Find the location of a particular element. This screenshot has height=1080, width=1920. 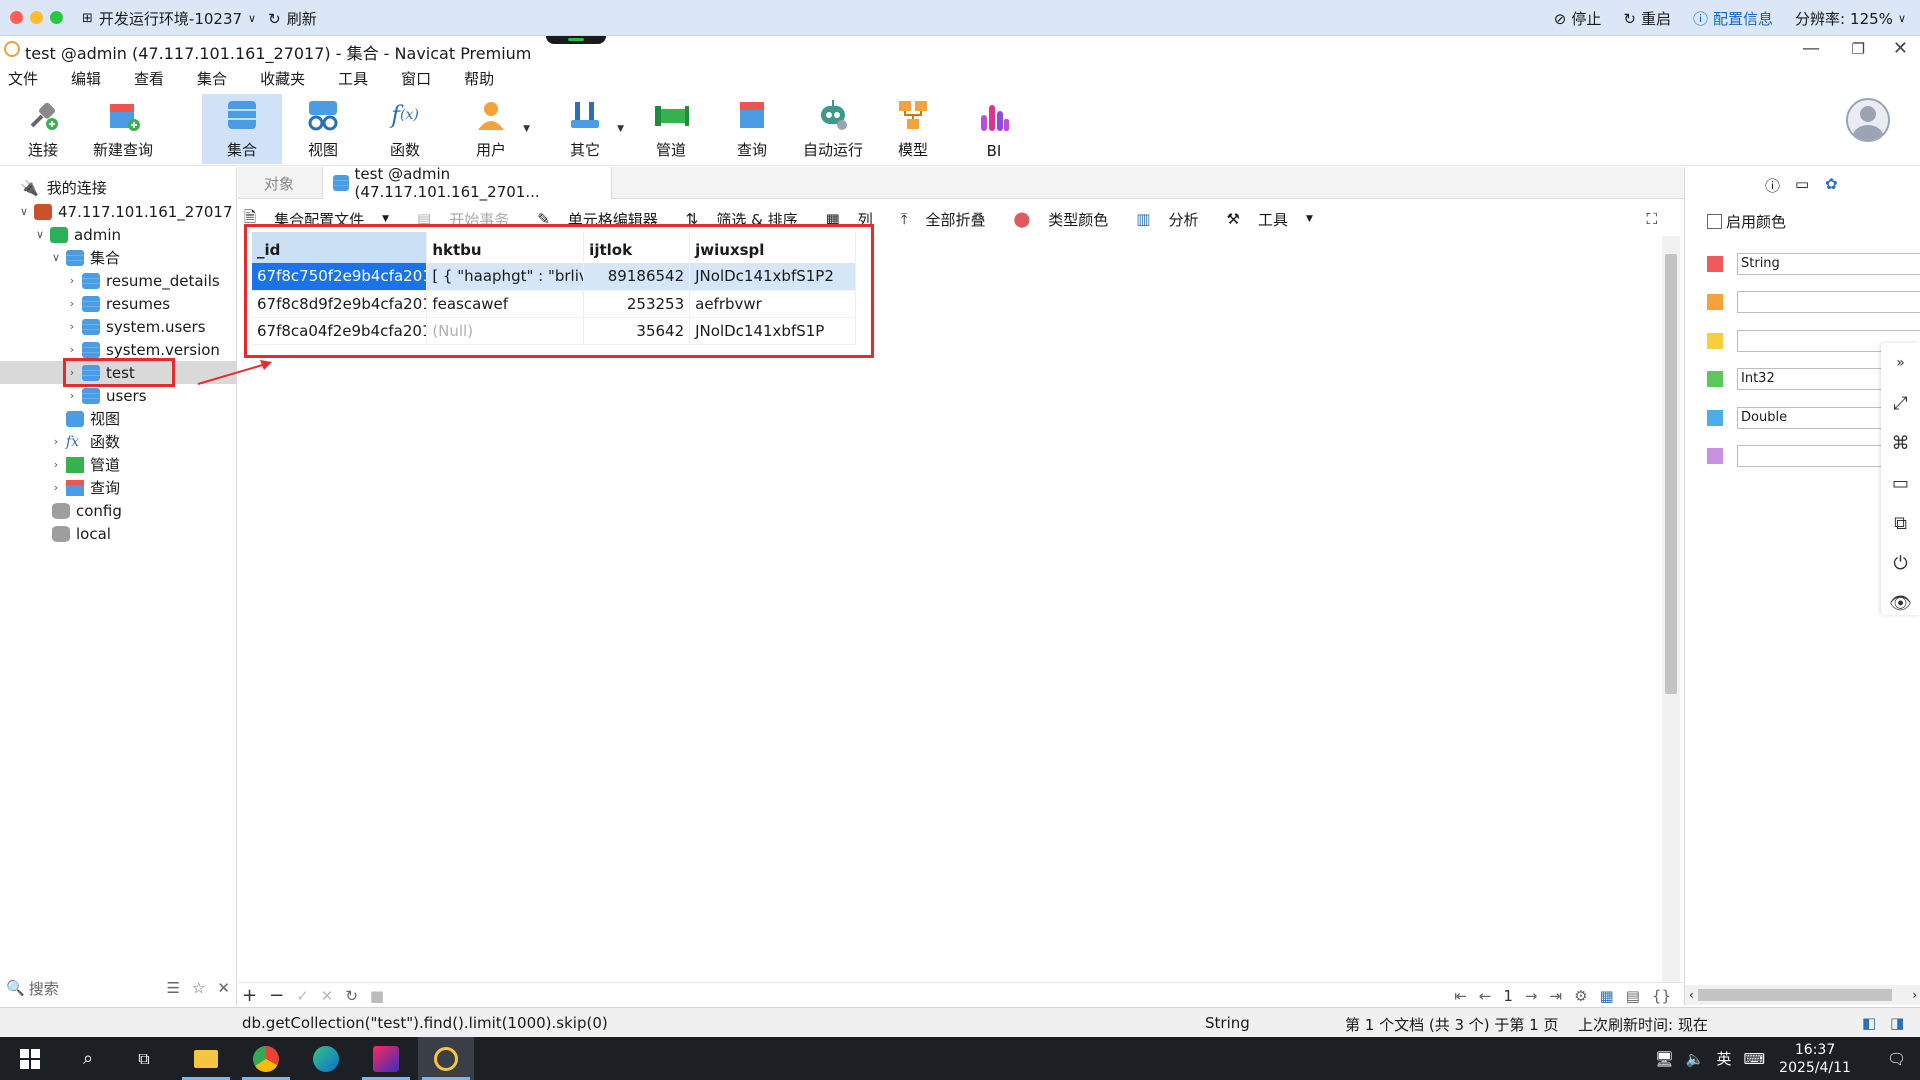

new-query-button: 新建查询 is located at coordinates (123, 129).